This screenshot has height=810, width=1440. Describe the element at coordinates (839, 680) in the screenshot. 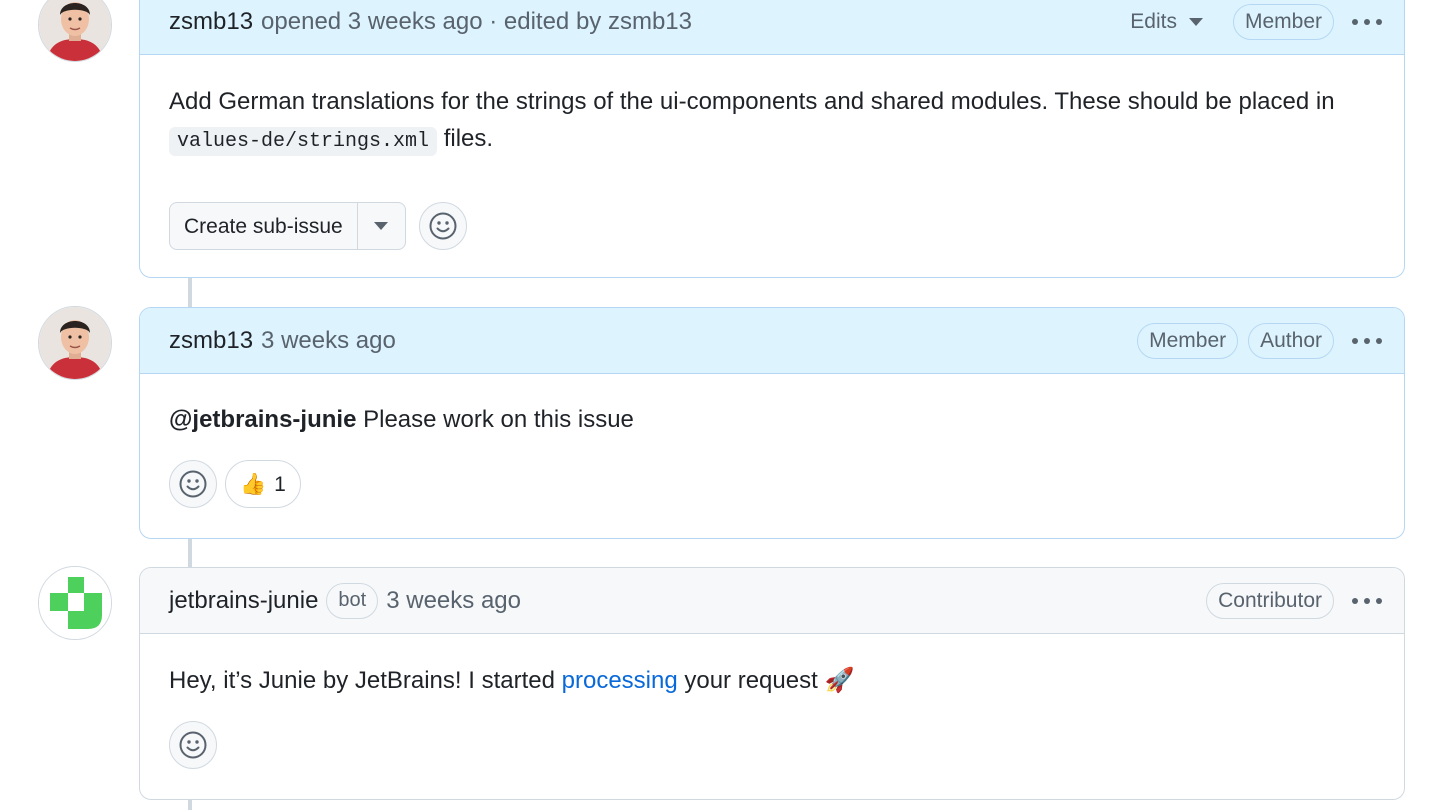

I see `rocket-icon: 🚀` at that location.